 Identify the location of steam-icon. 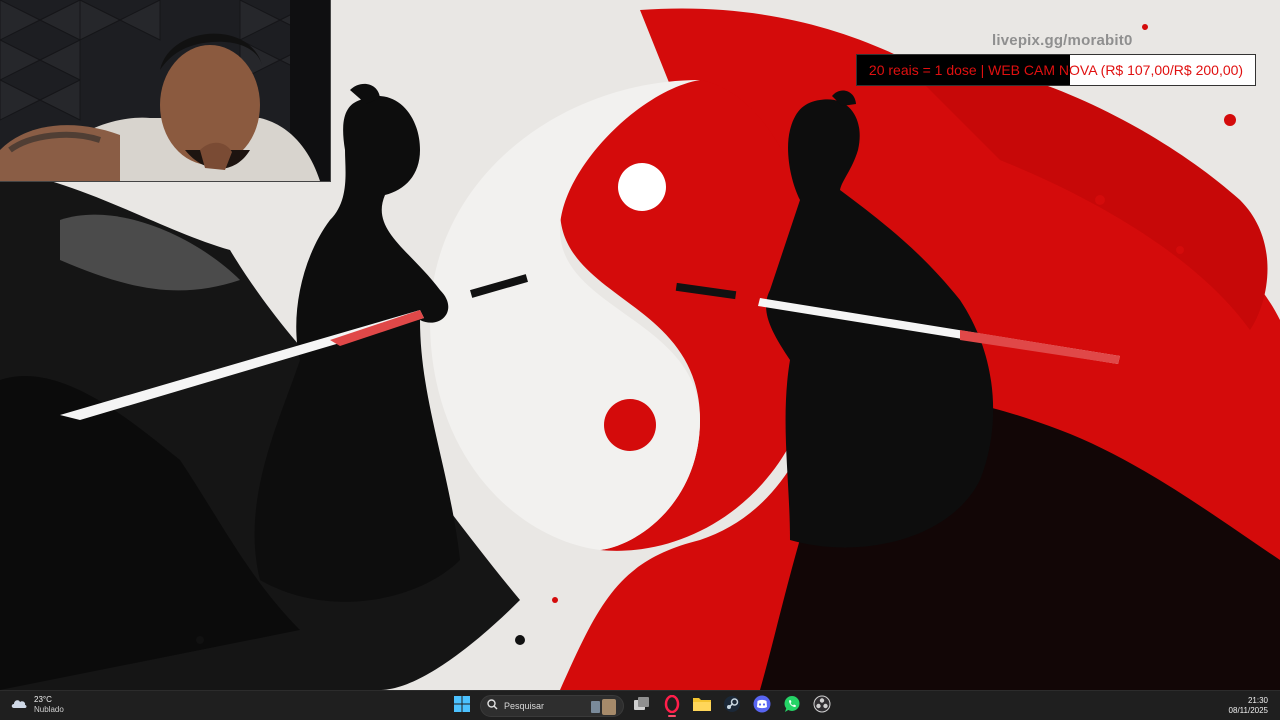
(732, 706).